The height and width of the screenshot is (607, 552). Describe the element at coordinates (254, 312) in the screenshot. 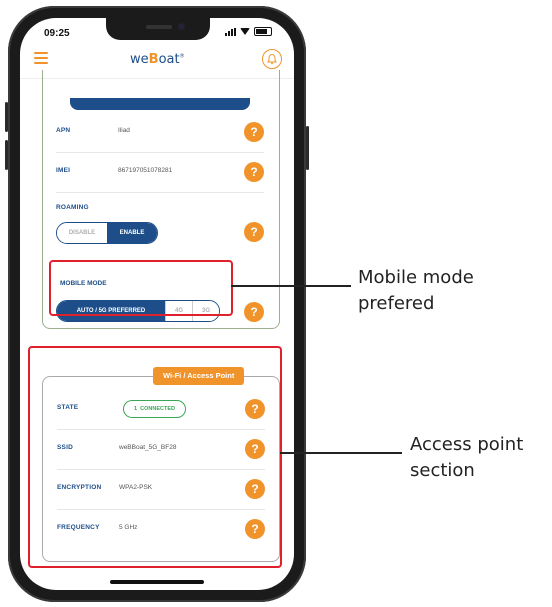

I see `mobile-mode-help-button: ?` at that location.